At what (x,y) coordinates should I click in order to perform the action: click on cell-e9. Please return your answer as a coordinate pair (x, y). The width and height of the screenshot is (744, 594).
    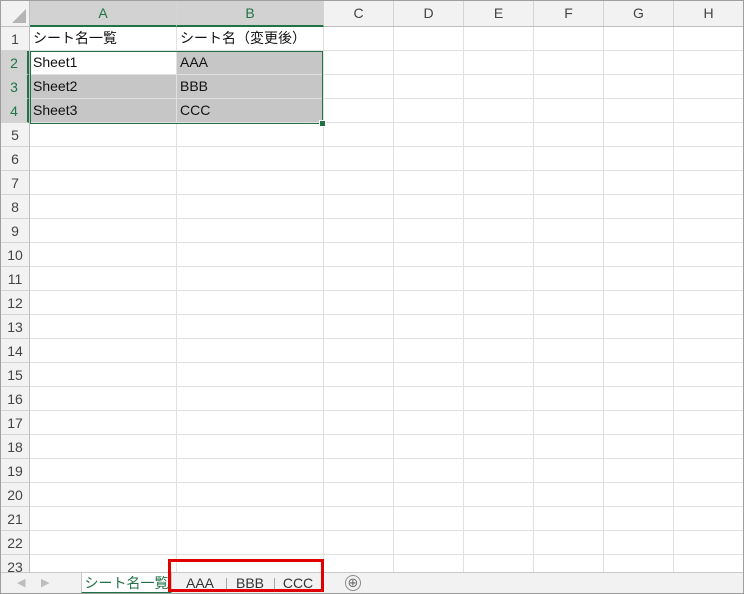
    Looking at the image, I should click on (499, 231).